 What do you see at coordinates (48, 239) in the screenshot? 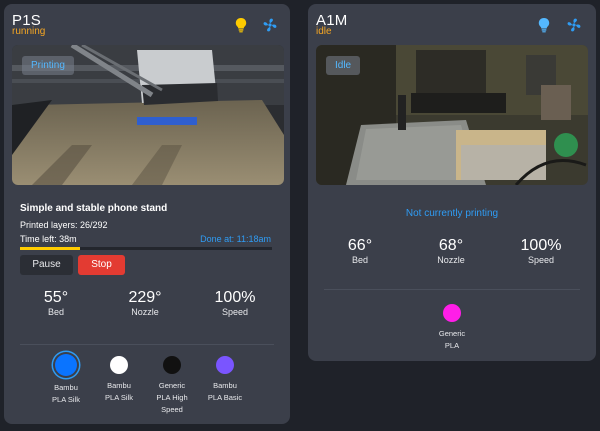
I see `time-left: Time left: 38m` at bounding box center [48, 239].